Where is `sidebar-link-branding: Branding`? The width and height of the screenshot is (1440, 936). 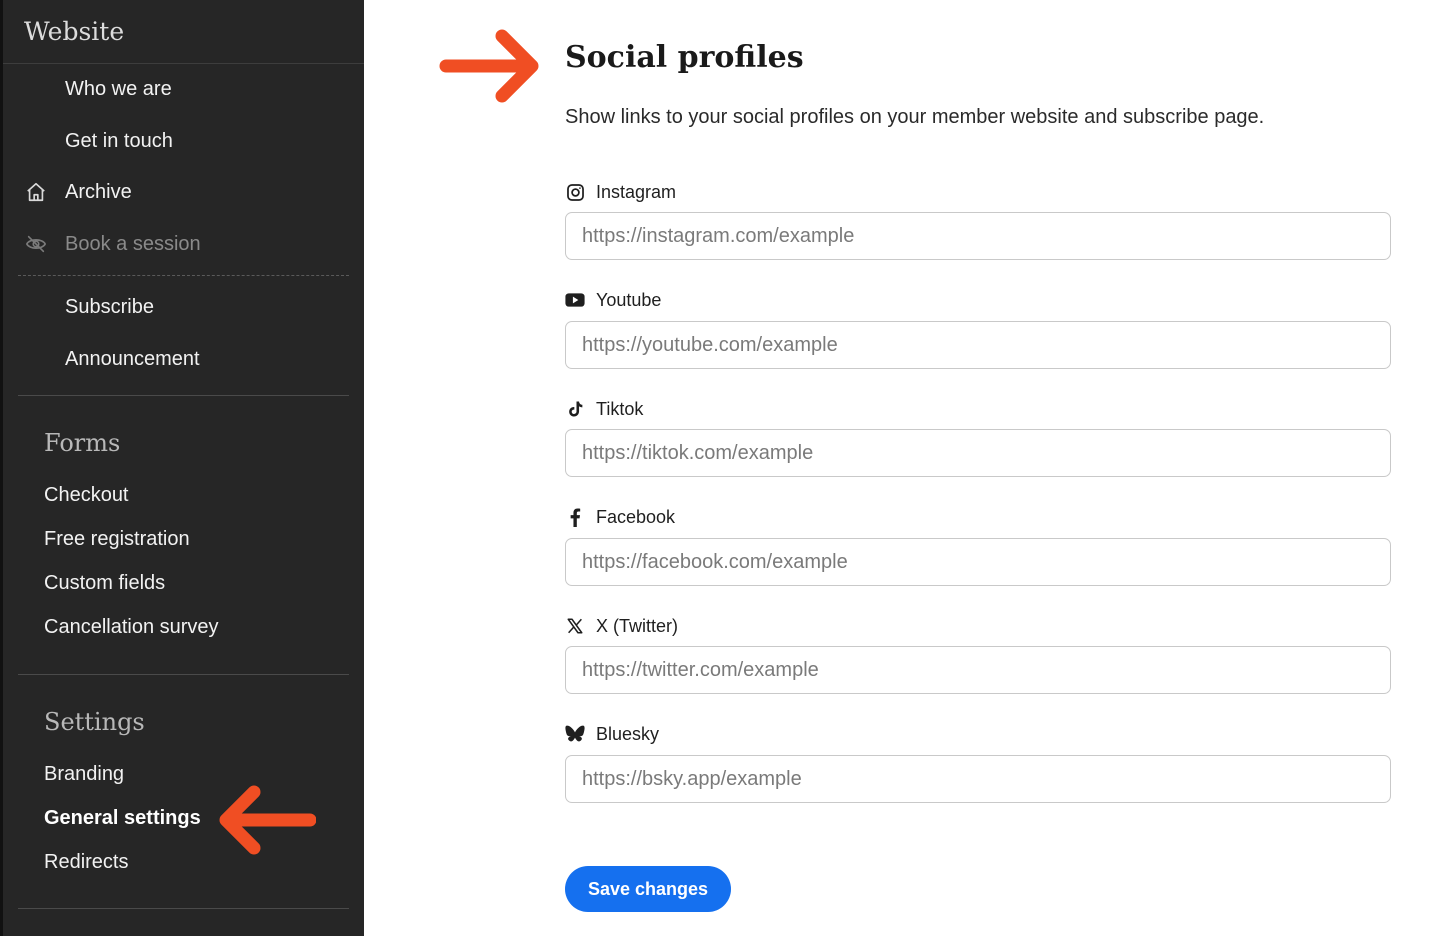
sidebar-link-branding: Branding is located at coordinates (84, 774).